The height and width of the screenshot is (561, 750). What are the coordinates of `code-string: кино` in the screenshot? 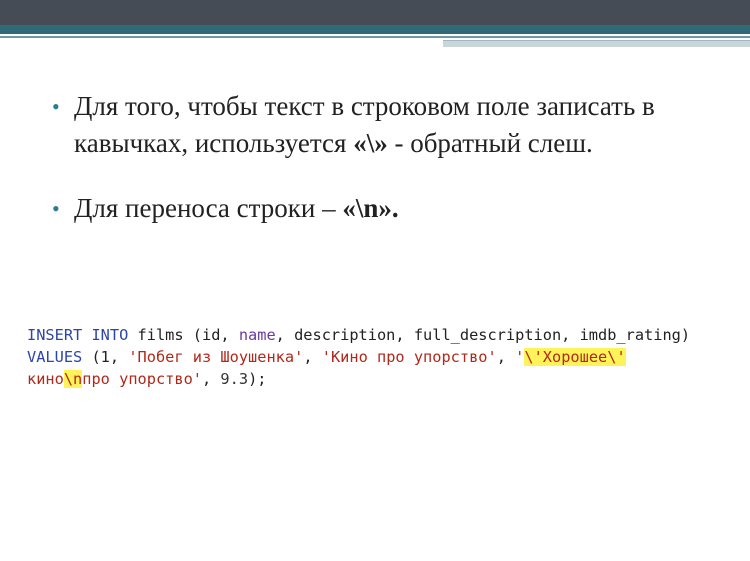 It's located at (45, 379).